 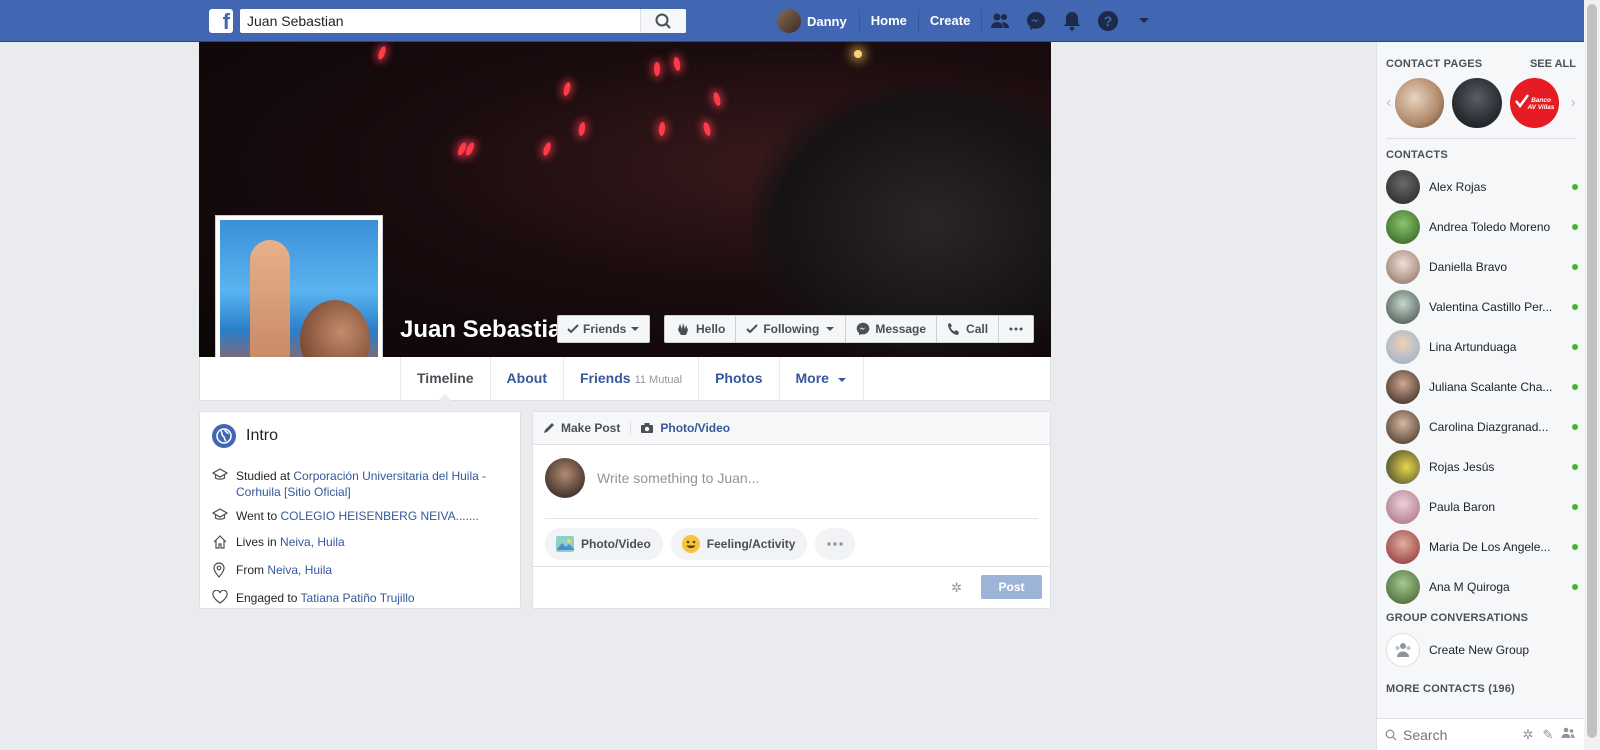 I want to click on svg-text: Banco, so click(x=1541, y=100).